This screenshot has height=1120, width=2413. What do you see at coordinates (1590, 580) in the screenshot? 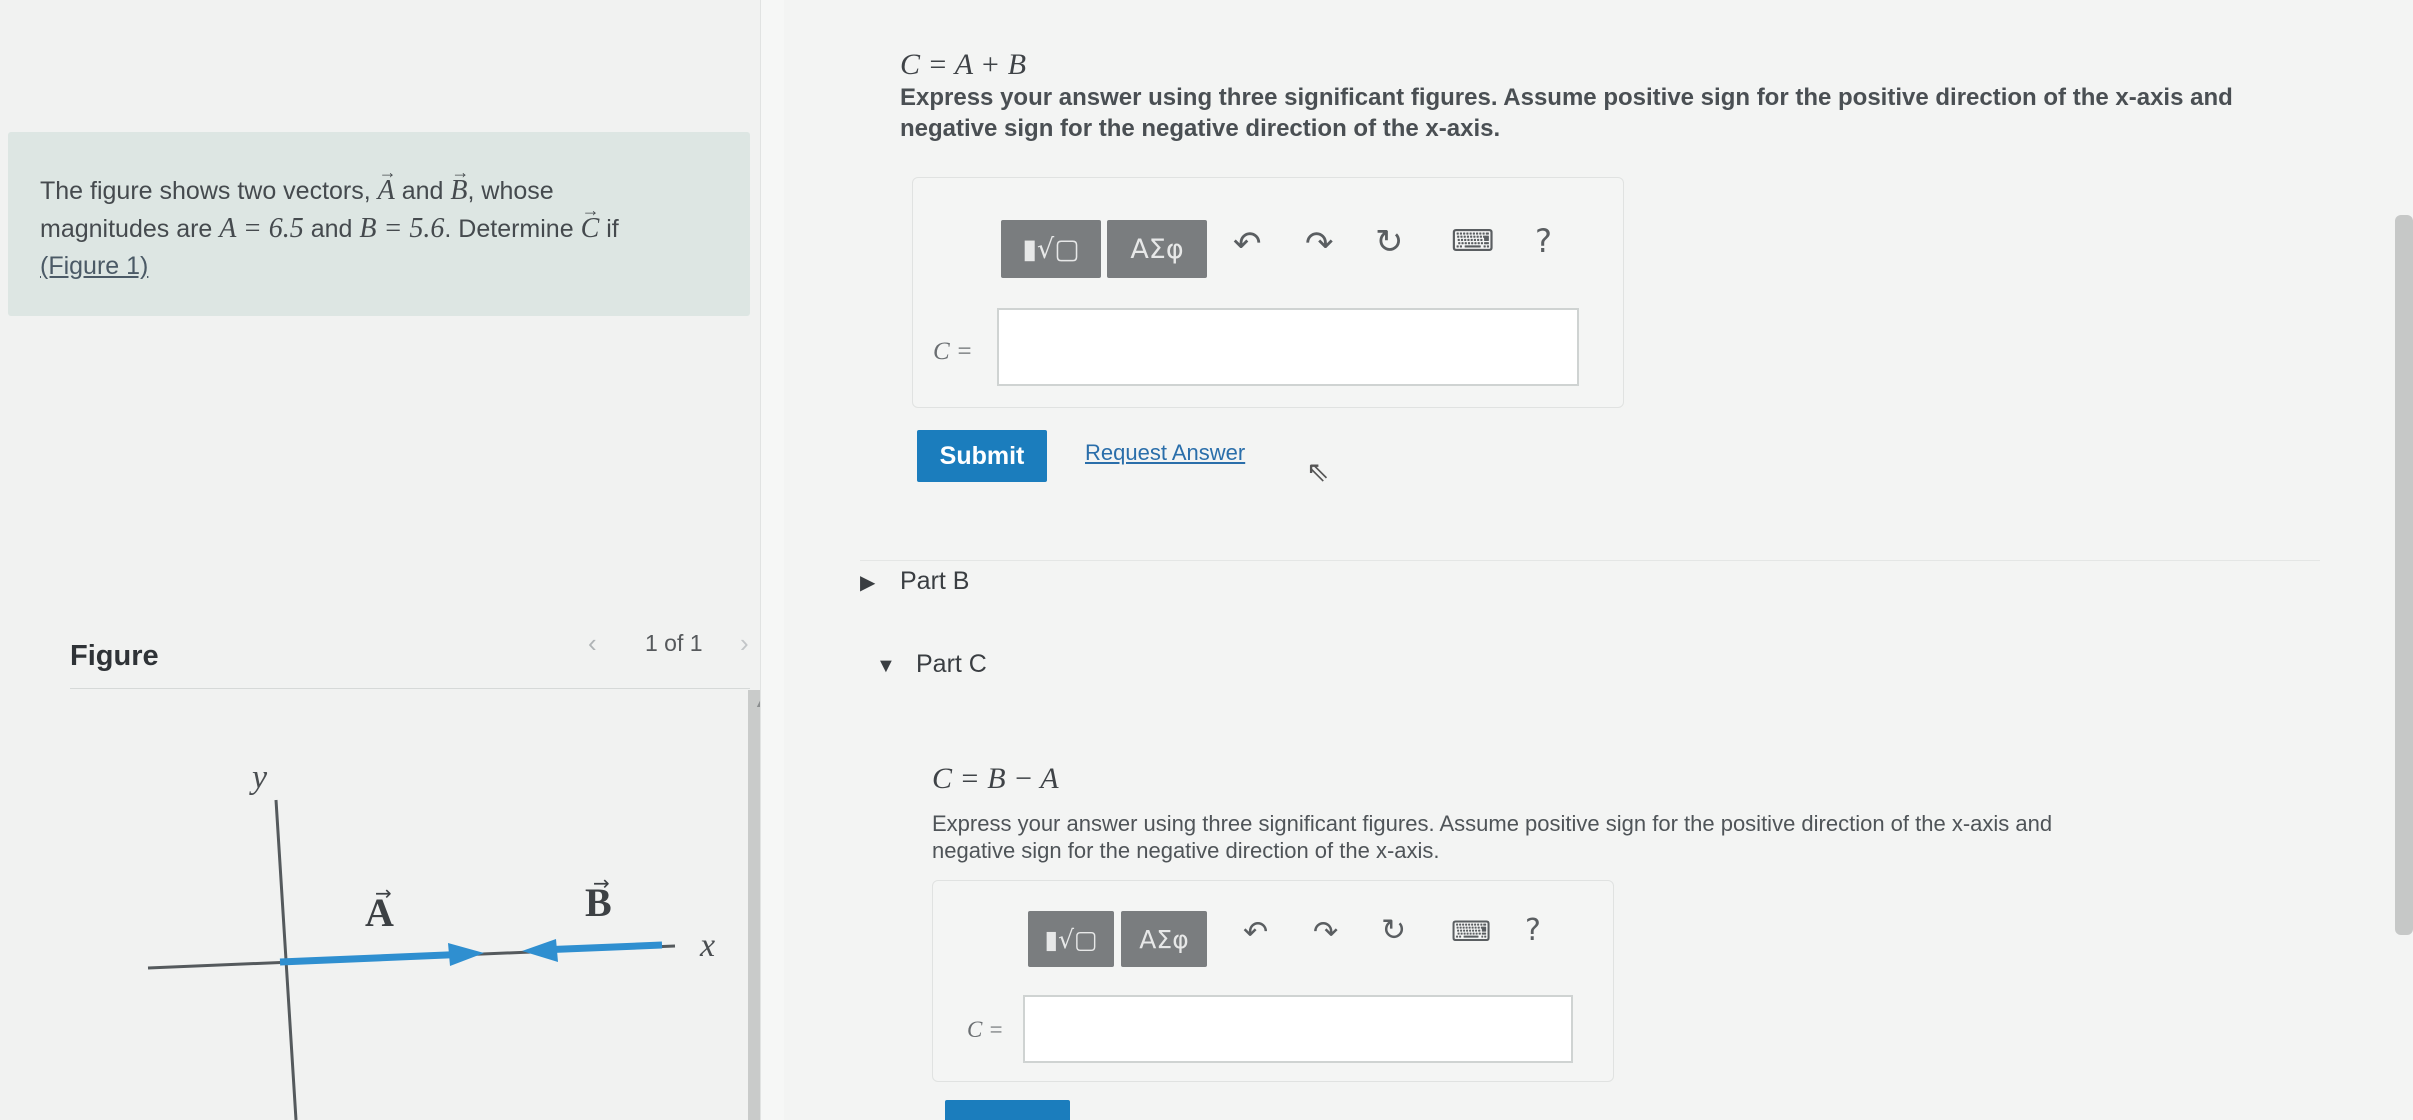
I see `part-b-header: ▶ Part B` at bounding box center [1590, 580].